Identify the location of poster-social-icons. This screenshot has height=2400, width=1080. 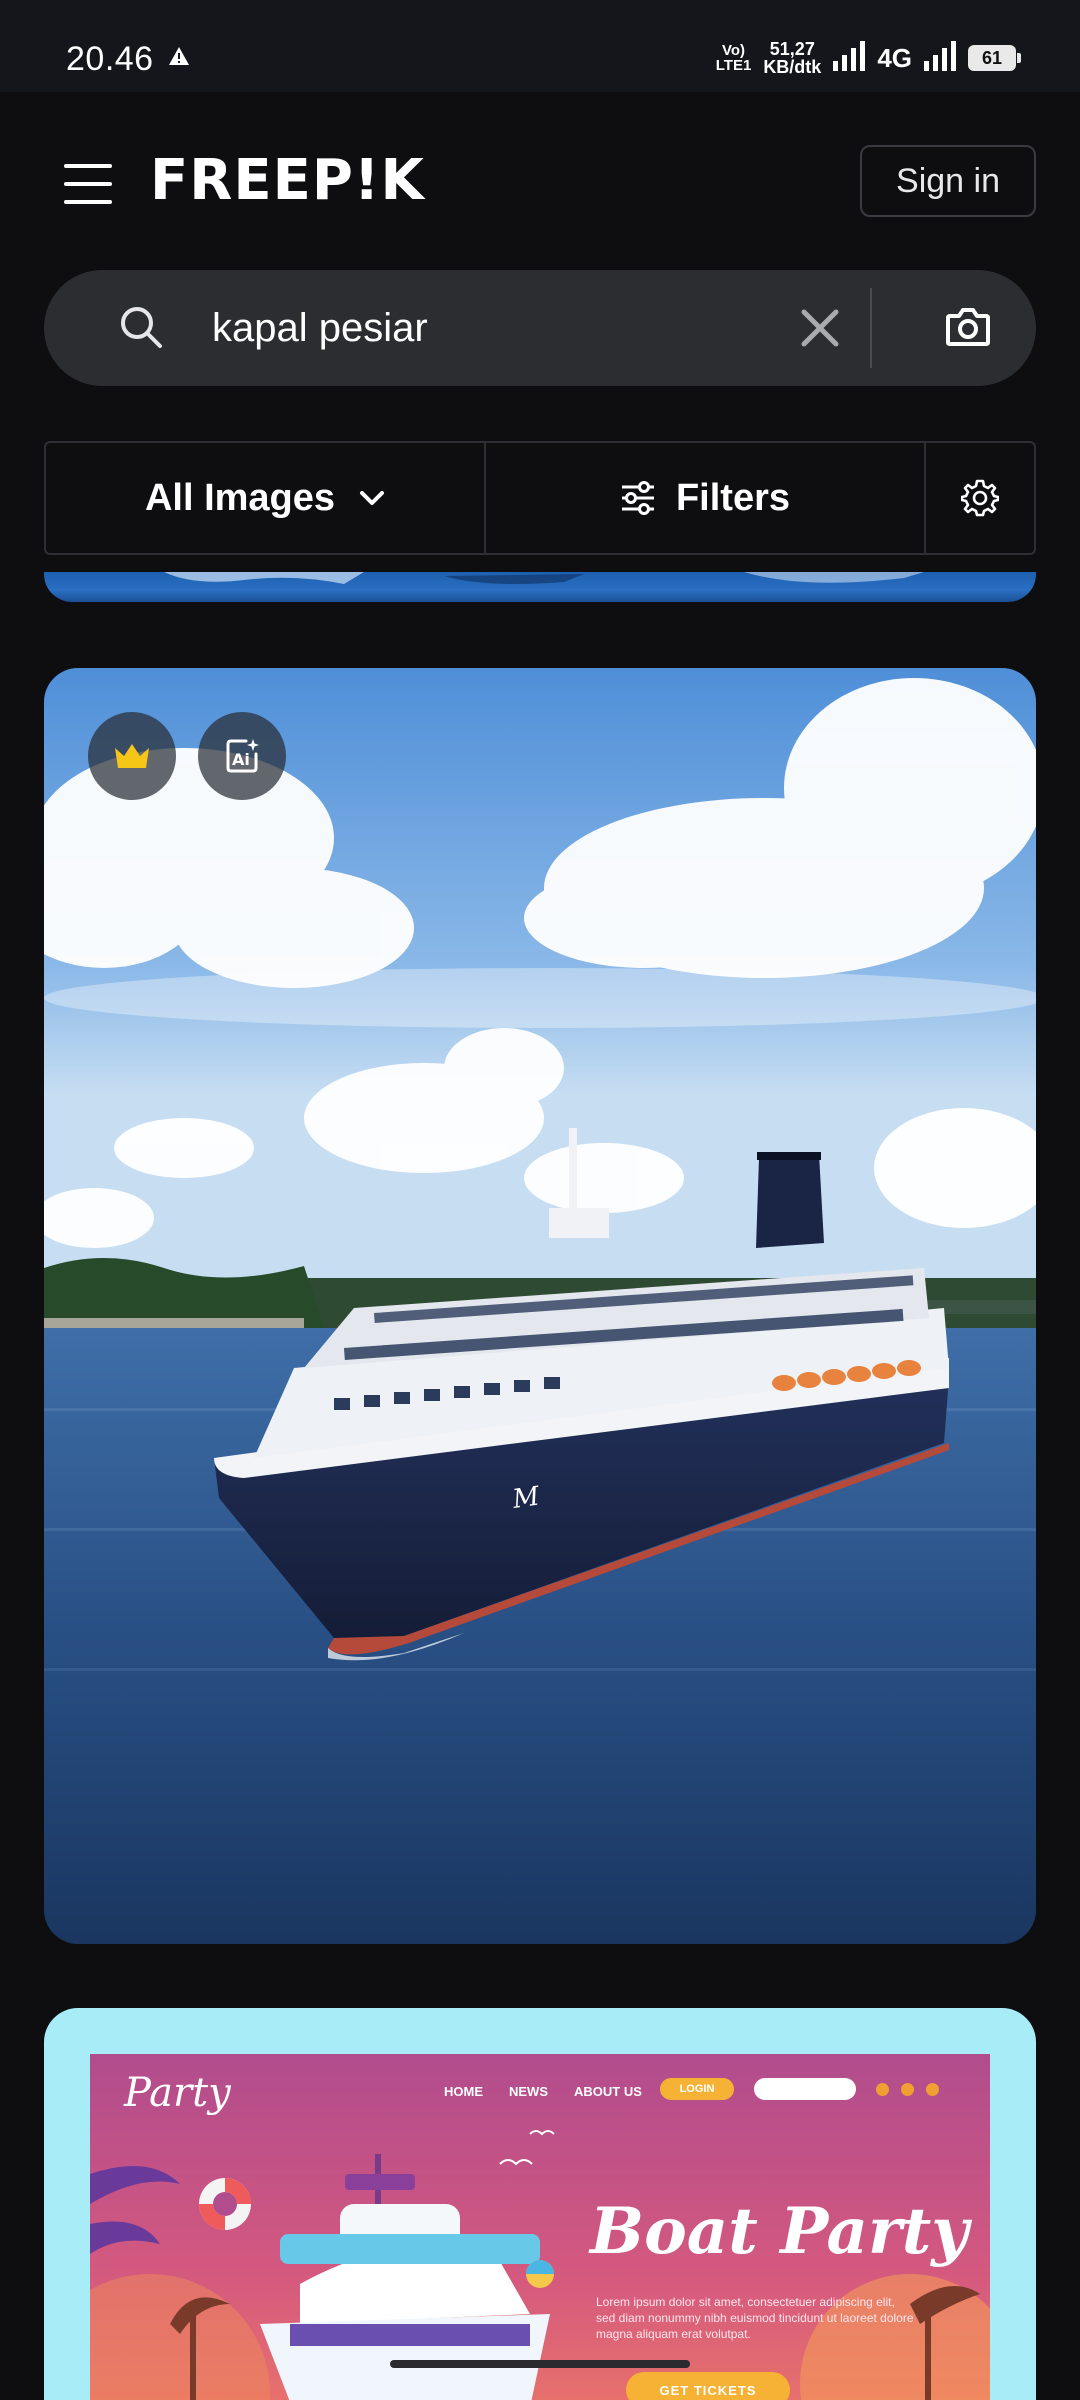
(907, 2089).